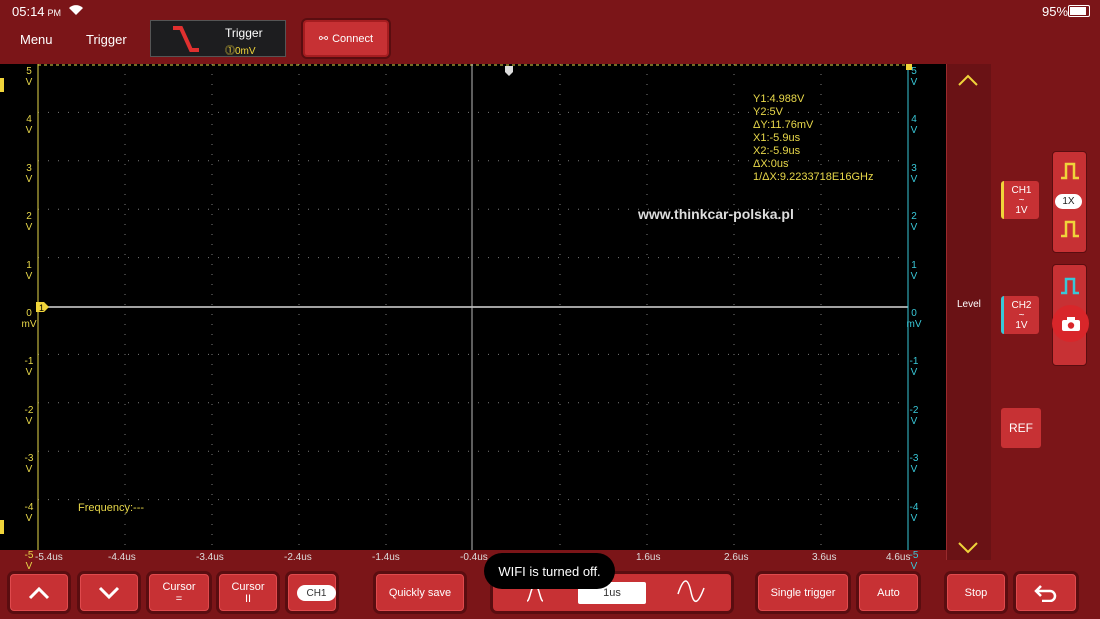 The height and width of the screenshot is (619, 1100). What do you see at coordinates (768, 112) in the screenshot?
I see `cursor-readout-line: Y2:5V` at bounding box center [768, 112].